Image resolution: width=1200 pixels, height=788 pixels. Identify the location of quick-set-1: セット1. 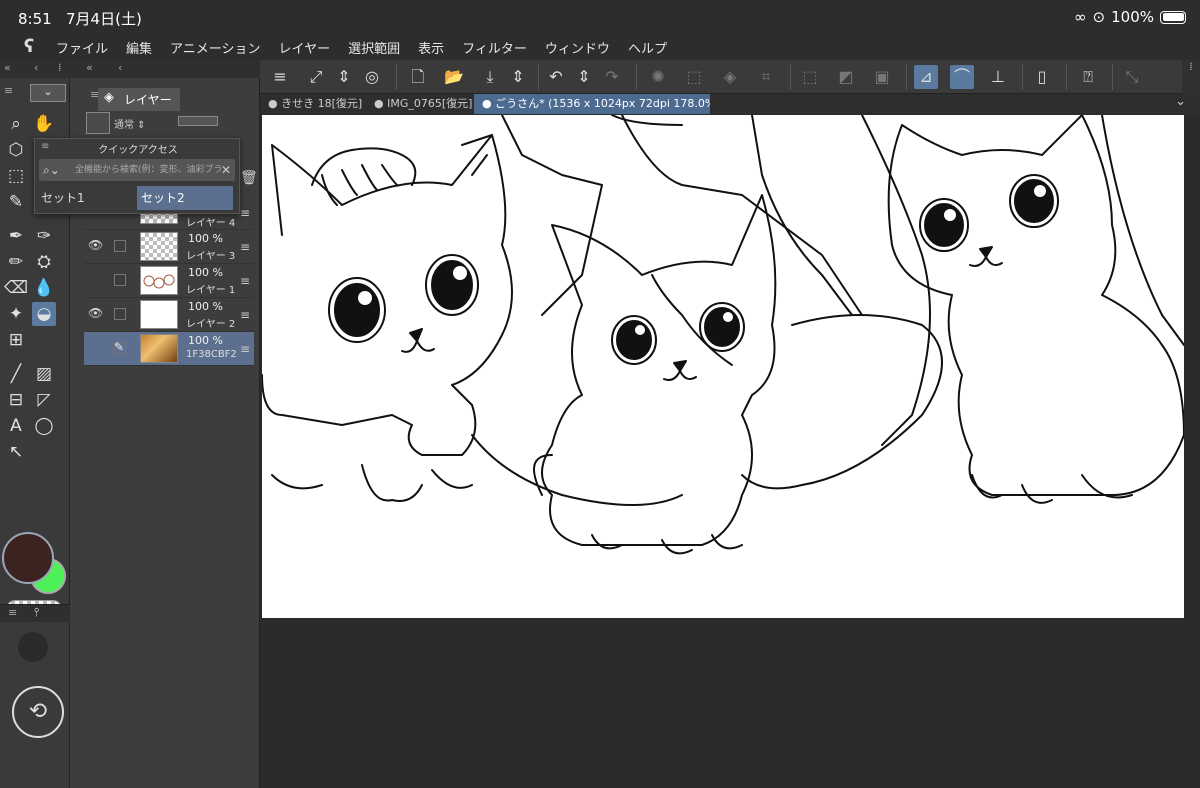
(87, 198).